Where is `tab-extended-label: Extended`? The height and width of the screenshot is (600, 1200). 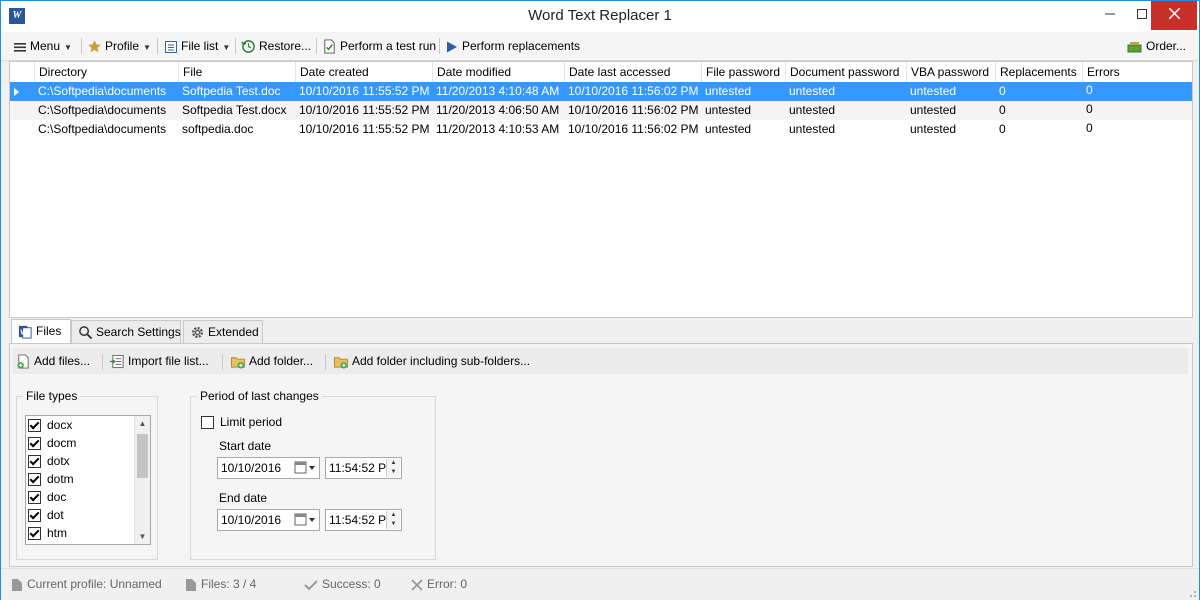
tab-extended-label: Extended is located at coordinates (233, 332).